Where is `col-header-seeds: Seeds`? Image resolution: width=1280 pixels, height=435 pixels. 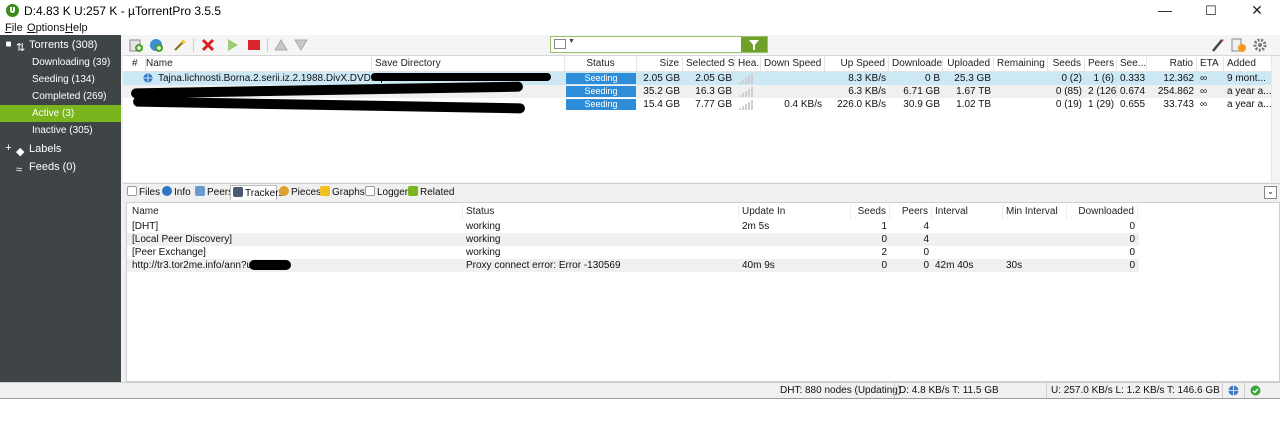
col-header-seeds: Seeds is located at coordinates (1066, 64).